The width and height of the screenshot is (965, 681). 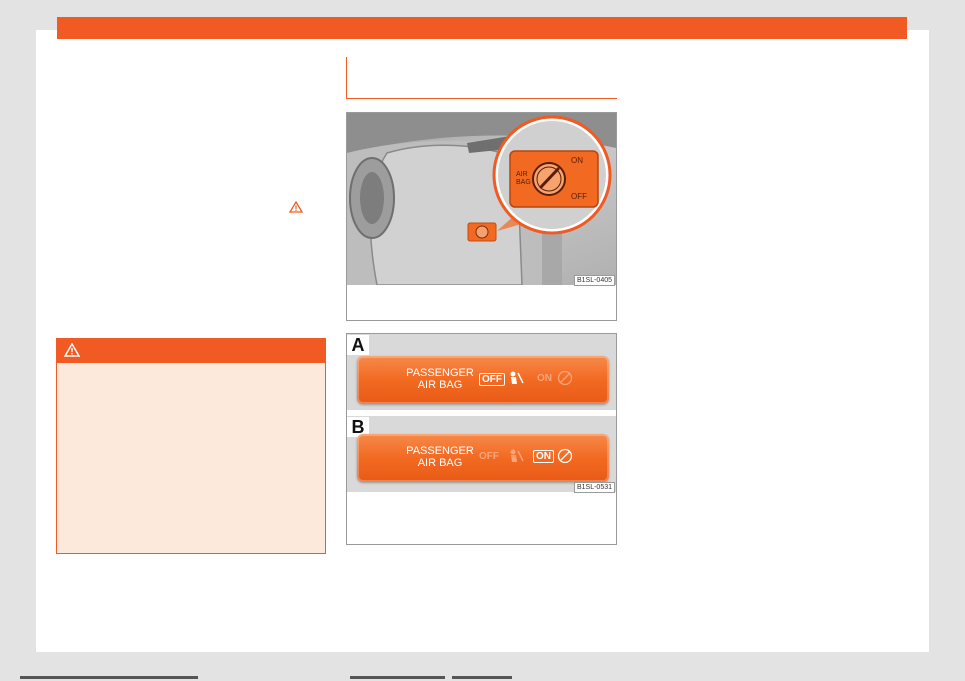 I want to click on indicator-panel-b: PASSENGER AIR BAG OFF ON, so click(x=483, y=458).